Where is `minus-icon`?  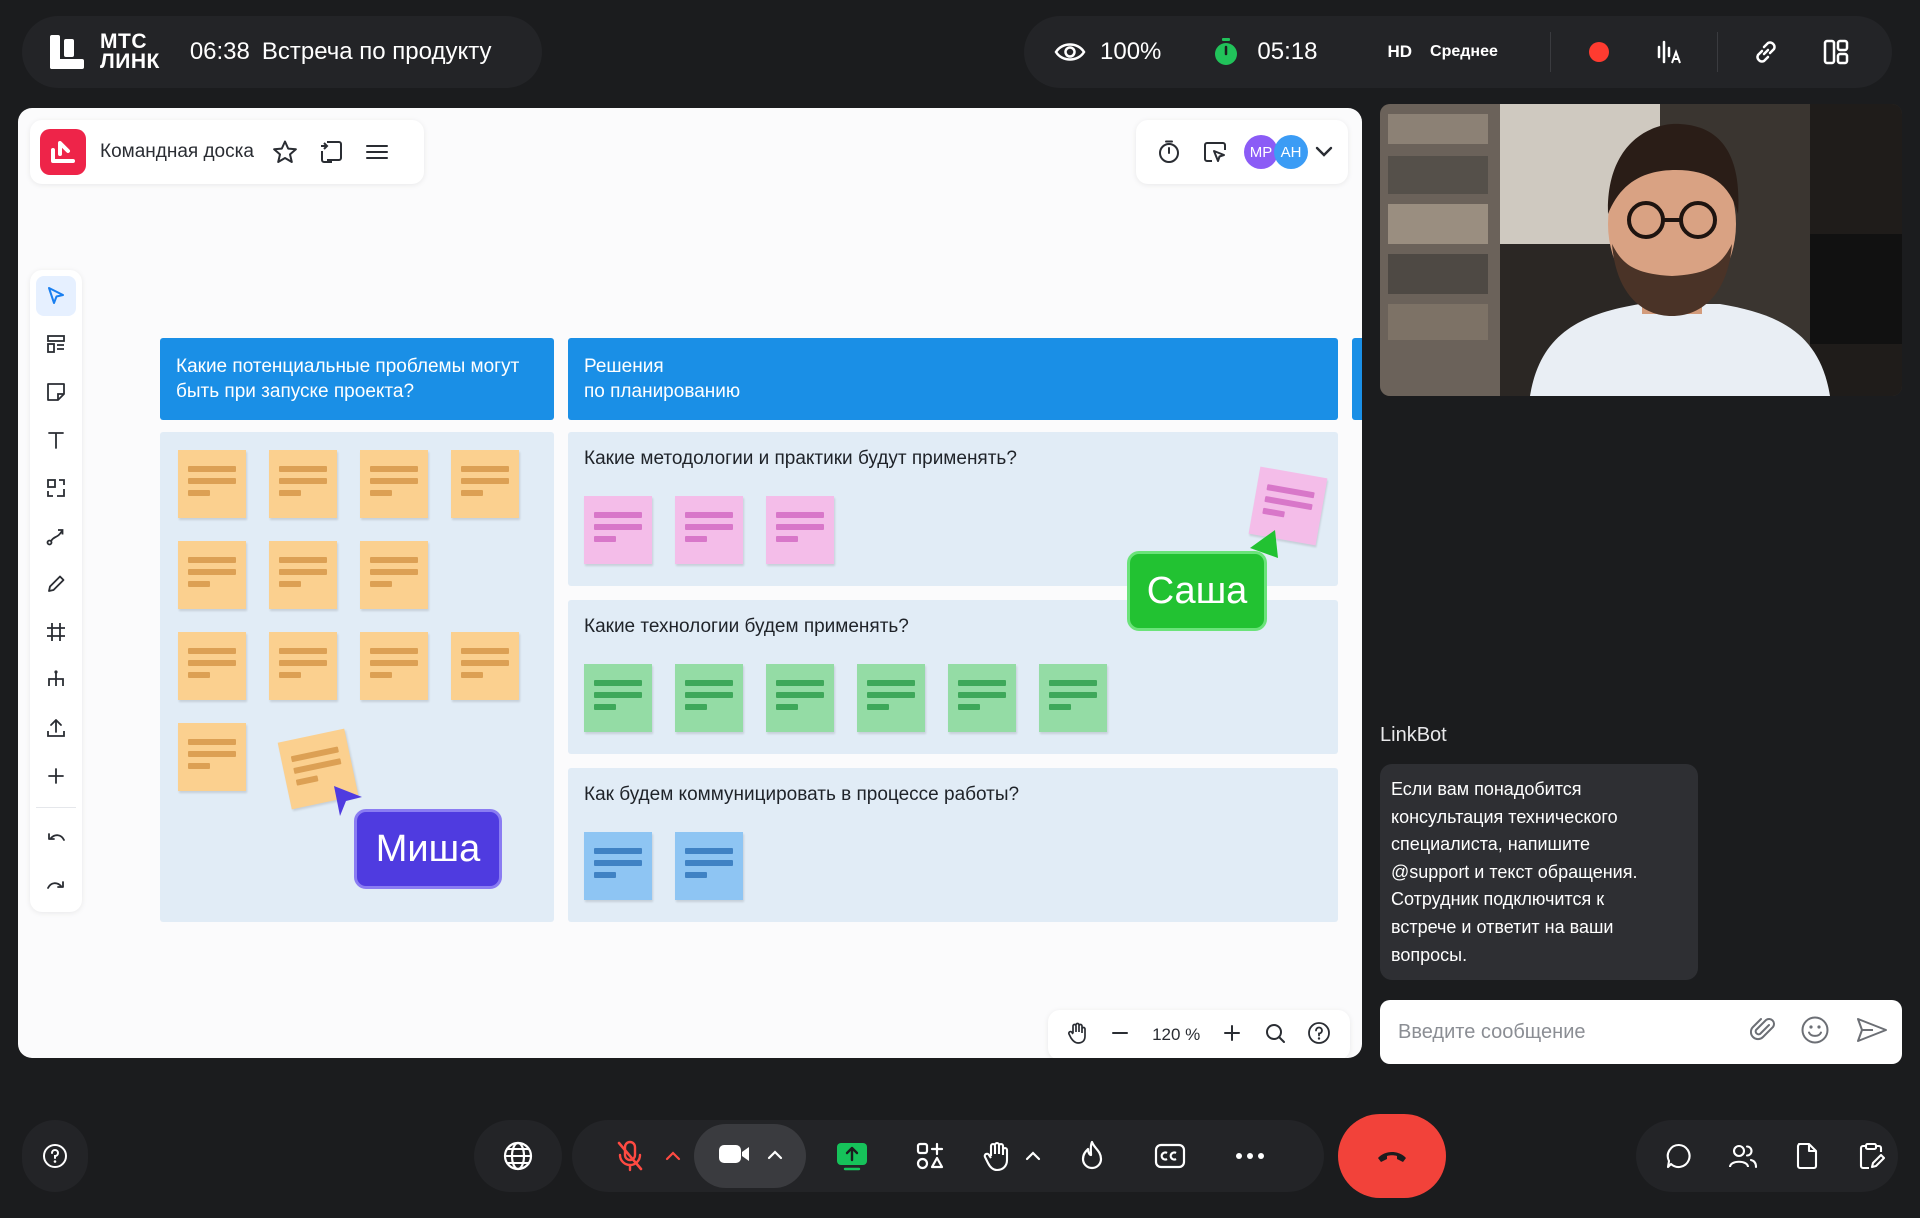 minus-icon is located at coordinates (1120, 1032).